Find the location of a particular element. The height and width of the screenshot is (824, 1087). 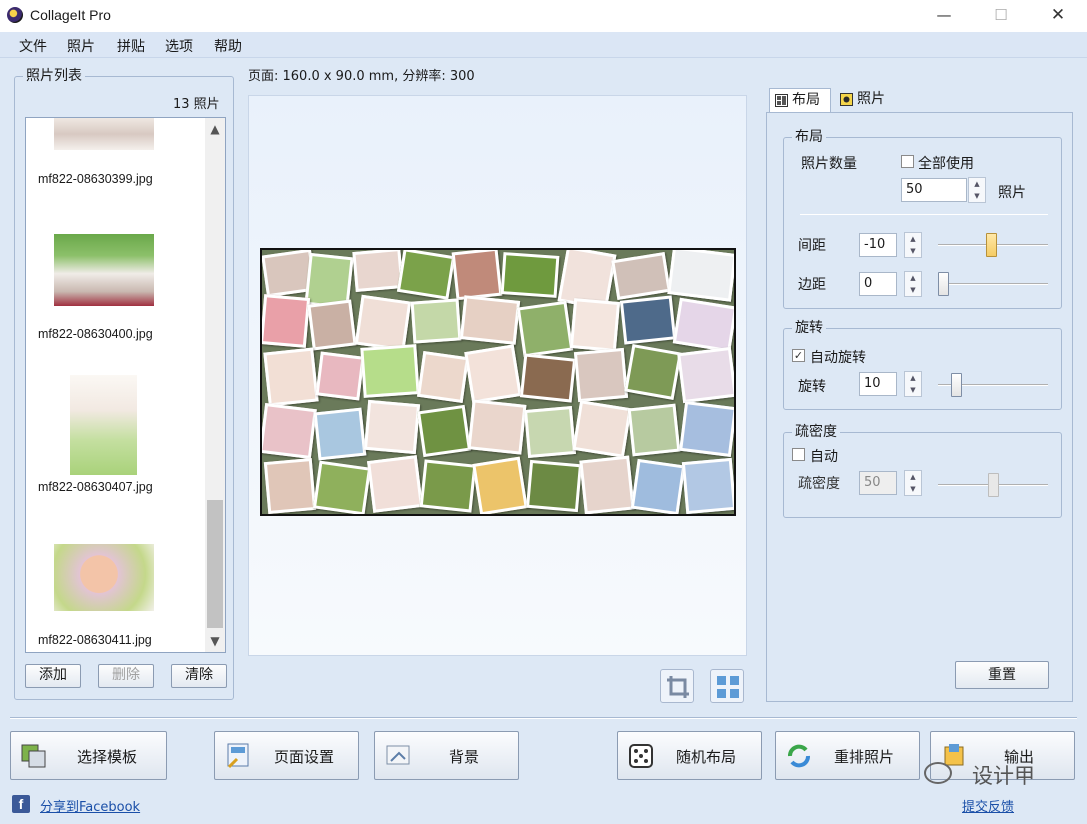

background-icon is located at coordinates (398, 755).